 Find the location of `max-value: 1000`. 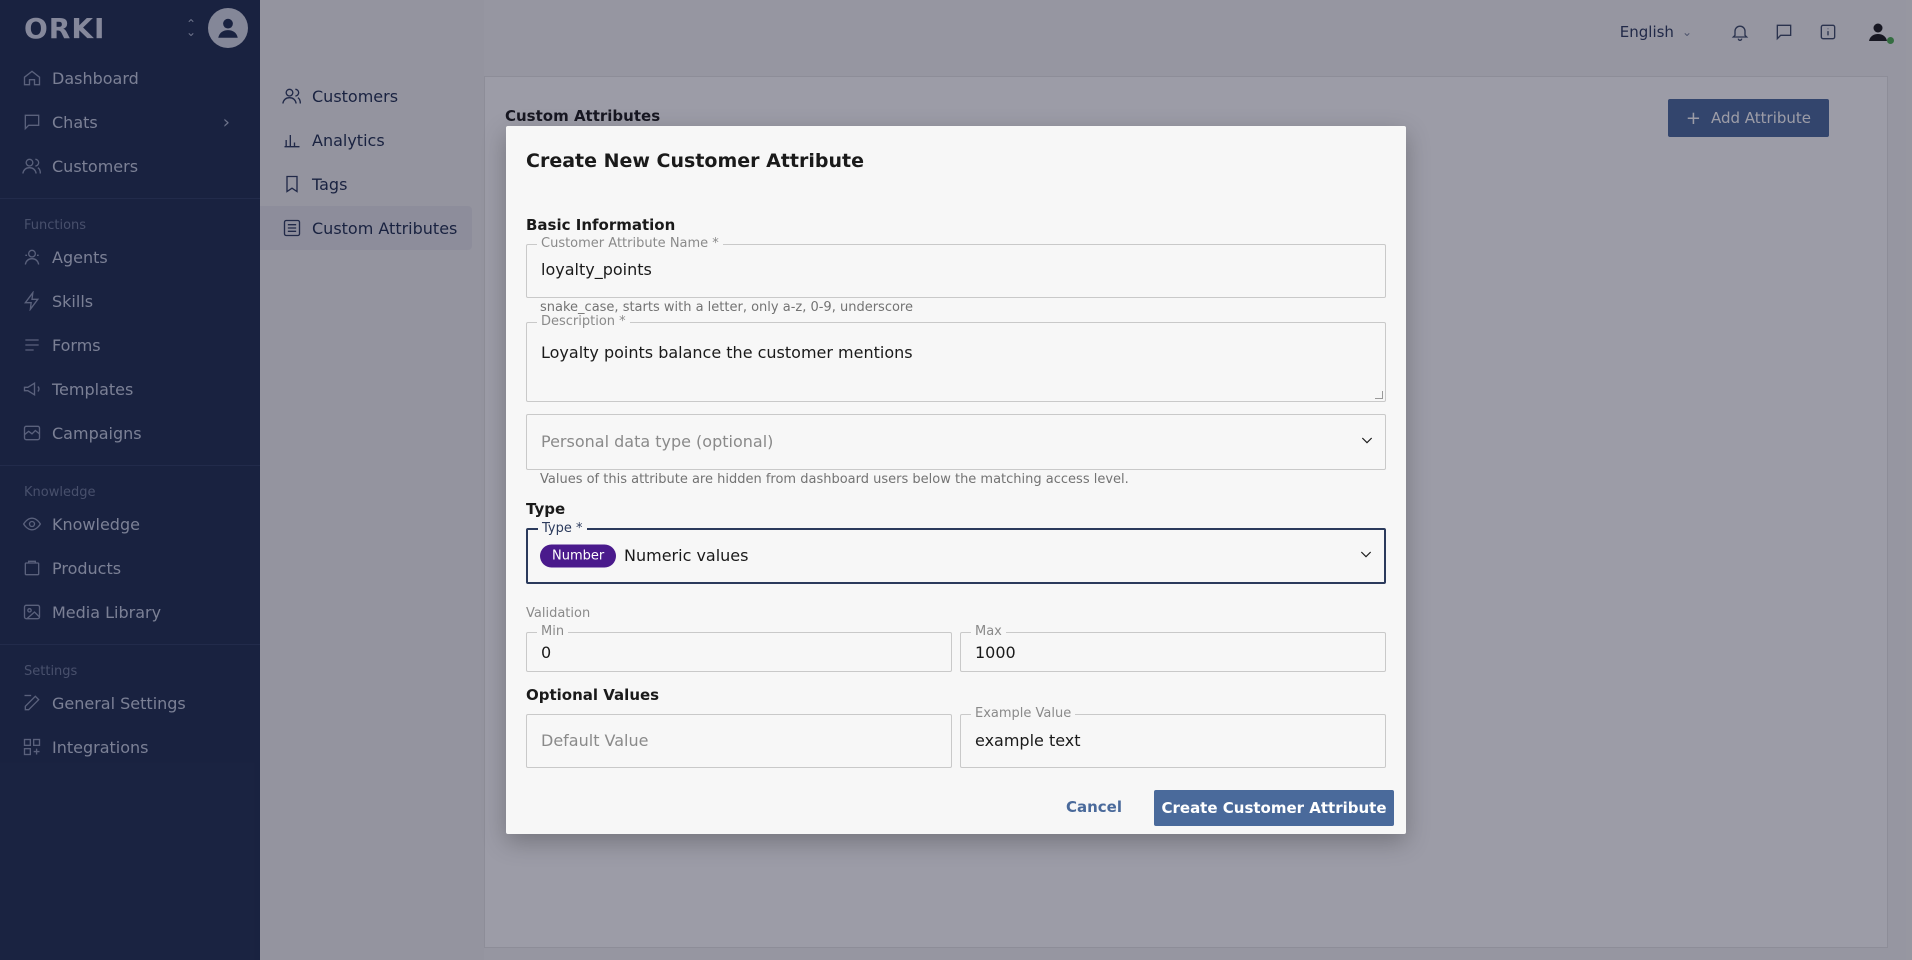

max-value: 1000 is located at coordinates (995, 652).